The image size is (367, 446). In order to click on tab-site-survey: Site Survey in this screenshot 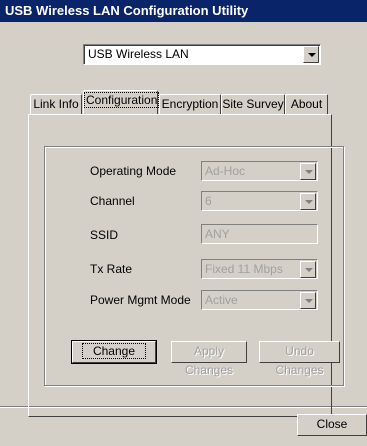, I will do `click(253, 104)`.